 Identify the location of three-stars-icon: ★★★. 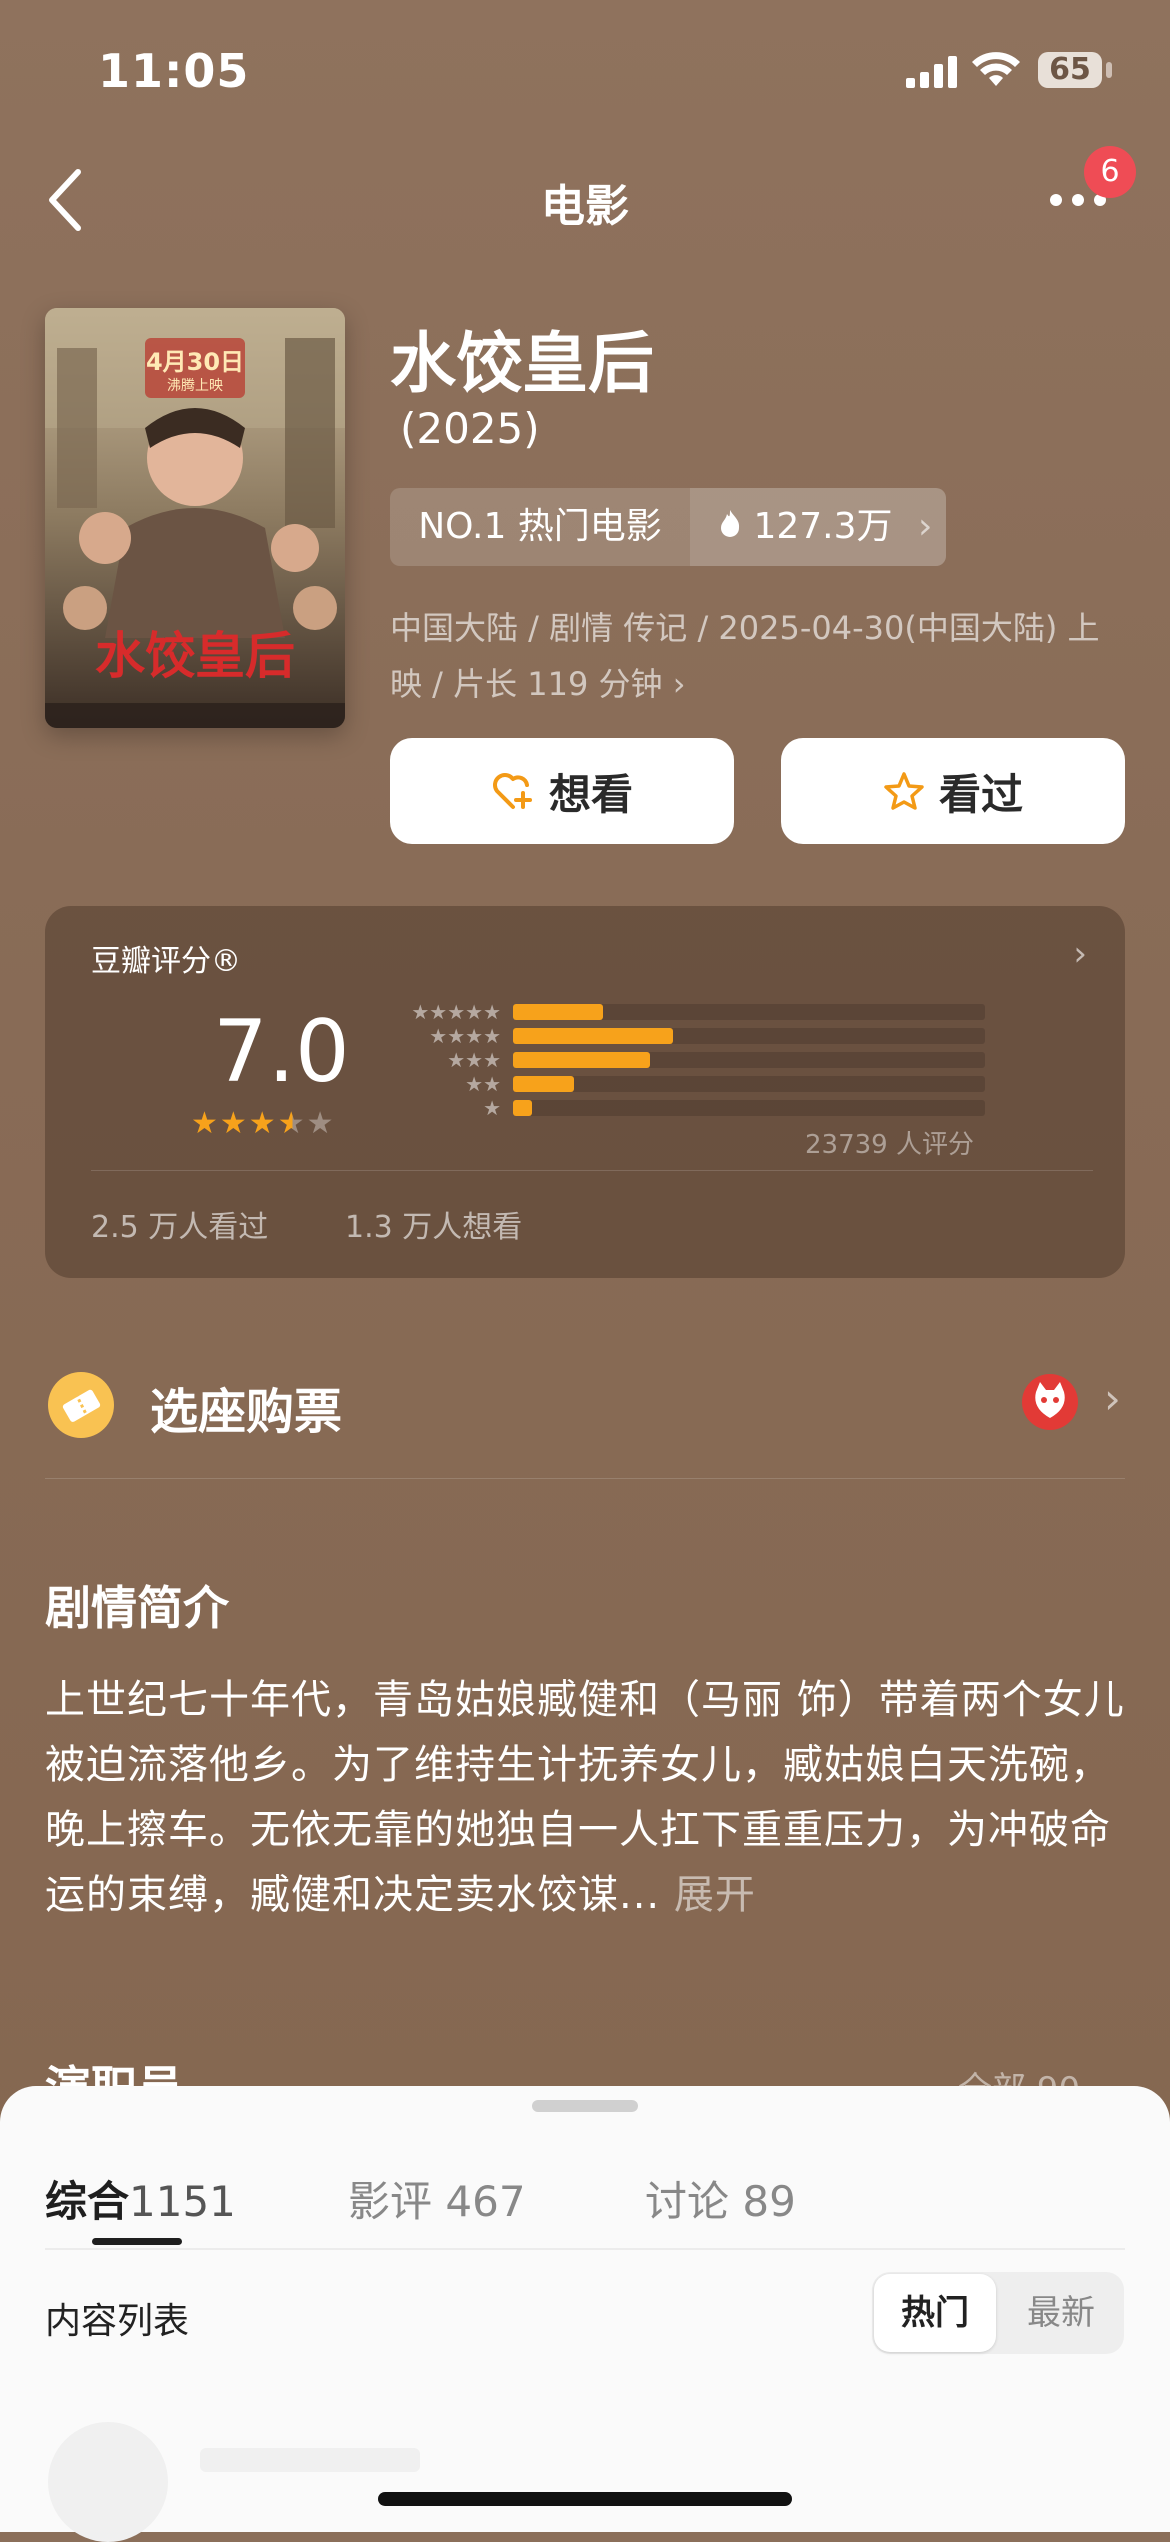
(474, 1060).